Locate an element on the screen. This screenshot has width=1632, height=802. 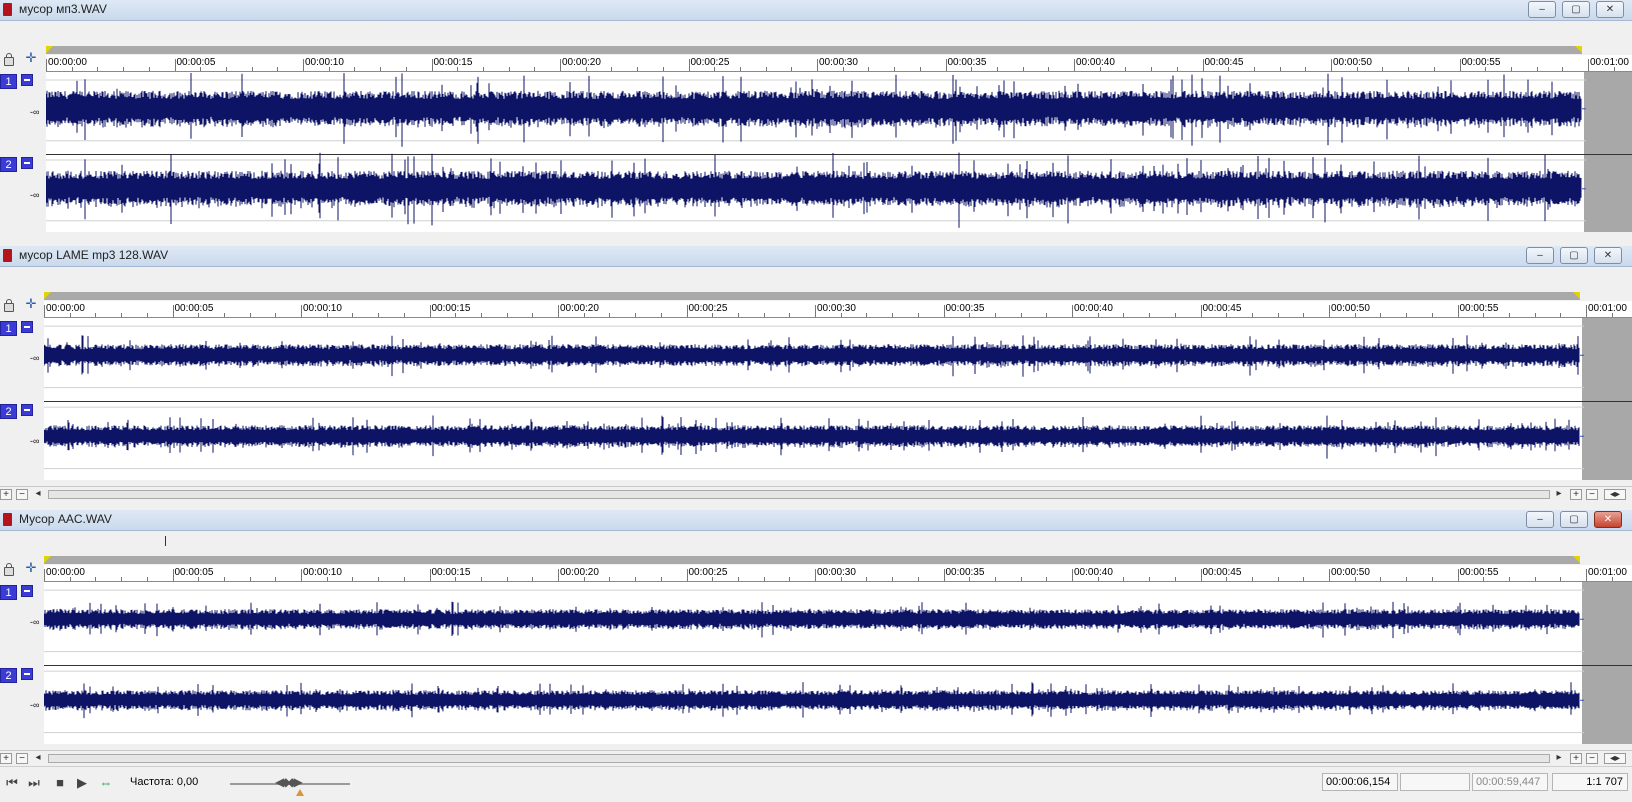
titlebar: мусор мп3.WAV ‒ ▢ ✕ is located at coordinates (816, 10).